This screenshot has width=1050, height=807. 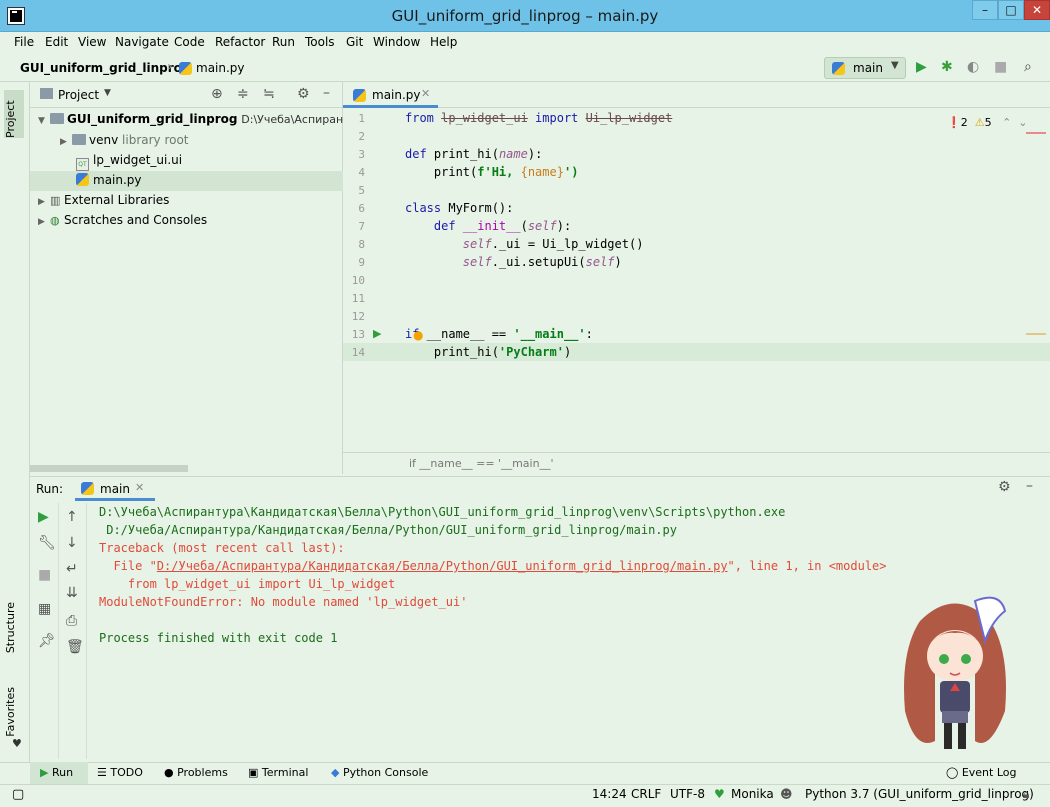 I want to click on favorites-tool-tab: Favorites, so click(x=10, y=712).